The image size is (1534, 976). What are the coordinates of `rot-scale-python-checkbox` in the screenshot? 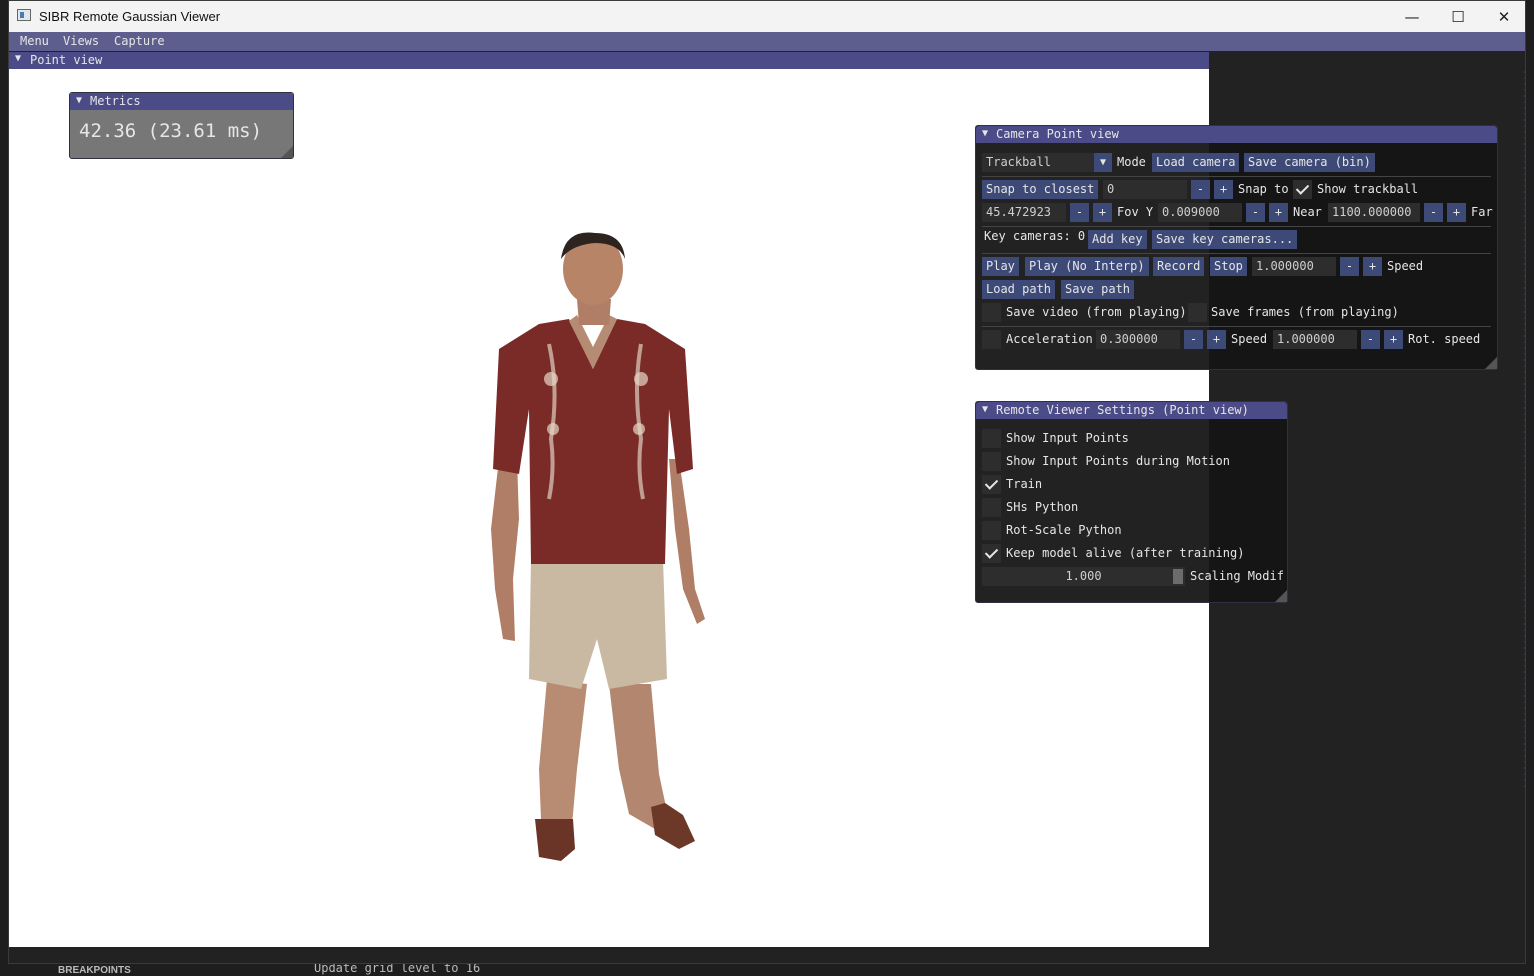 It's located at (991, 530).